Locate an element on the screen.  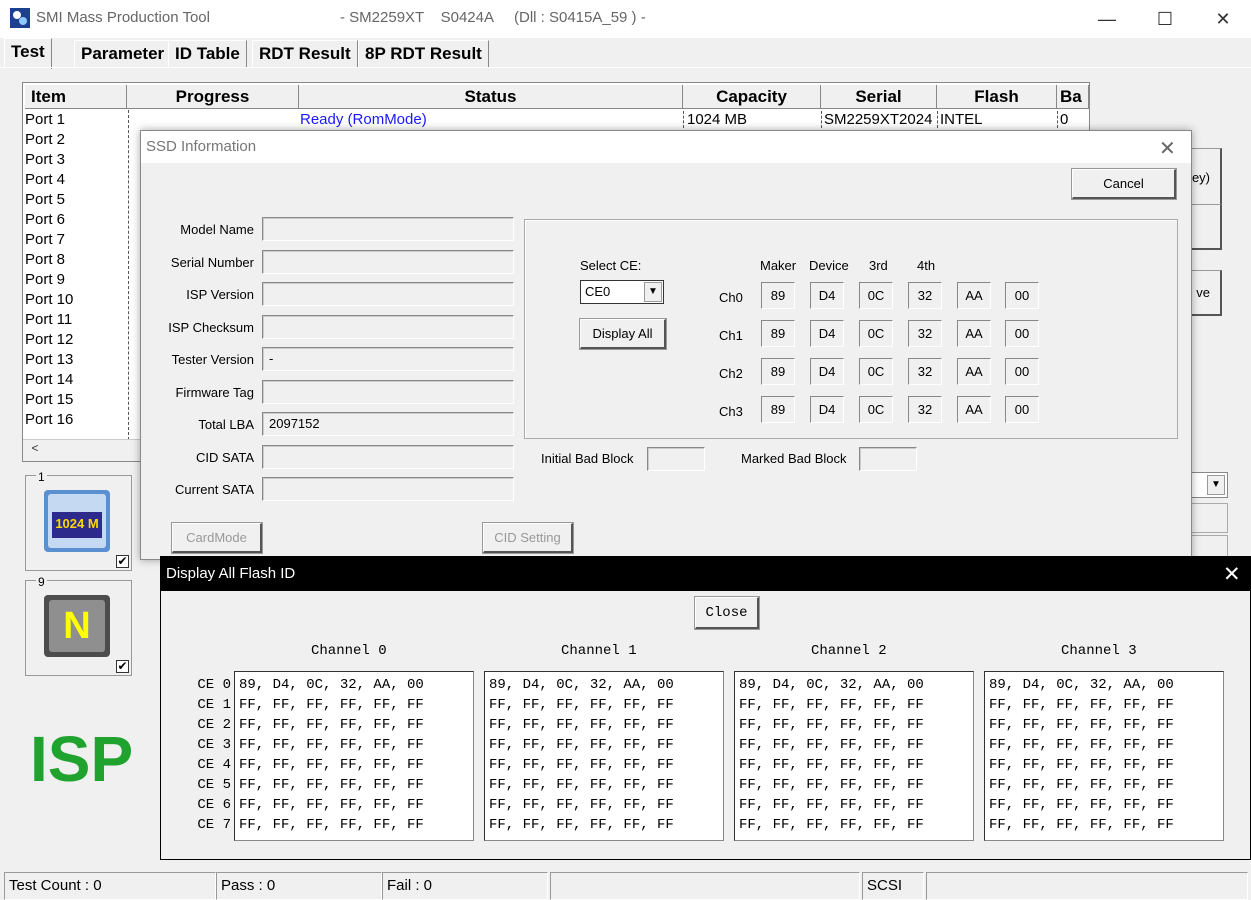
card-status-label: N is located at coordinates (77, 626).